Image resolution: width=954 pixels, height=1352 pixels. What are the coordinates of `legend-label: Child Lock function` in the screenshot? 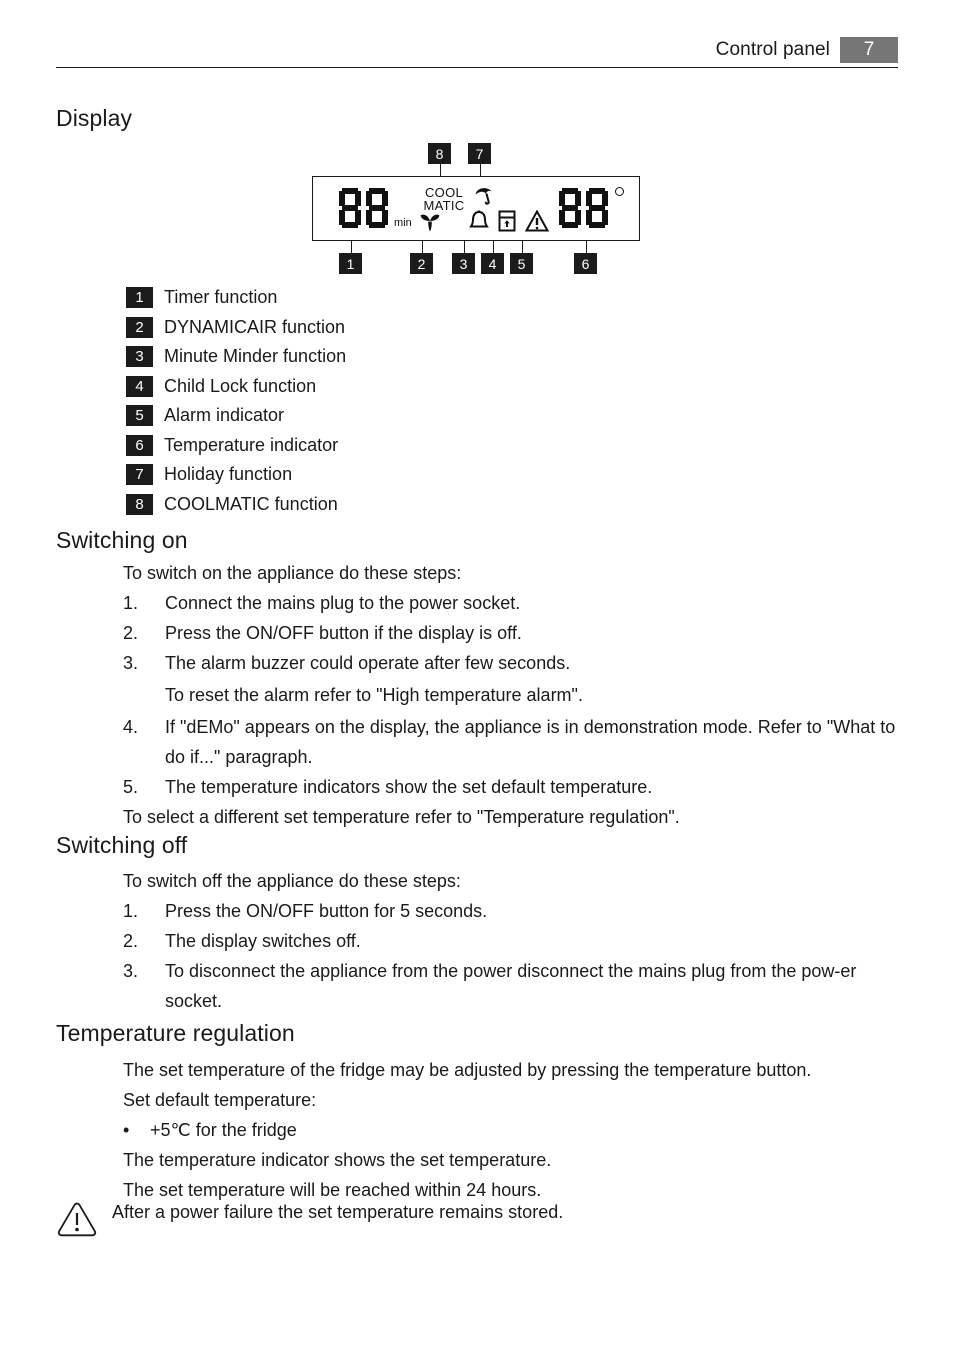 It's located at (240, 385).